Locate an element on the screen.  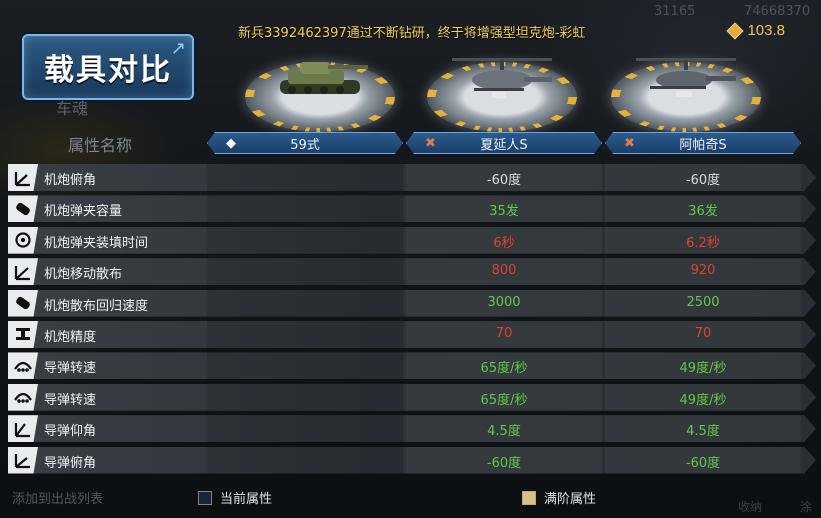
attribute-name: 机炮弹夹容量 is located at coordinates (83, 212).